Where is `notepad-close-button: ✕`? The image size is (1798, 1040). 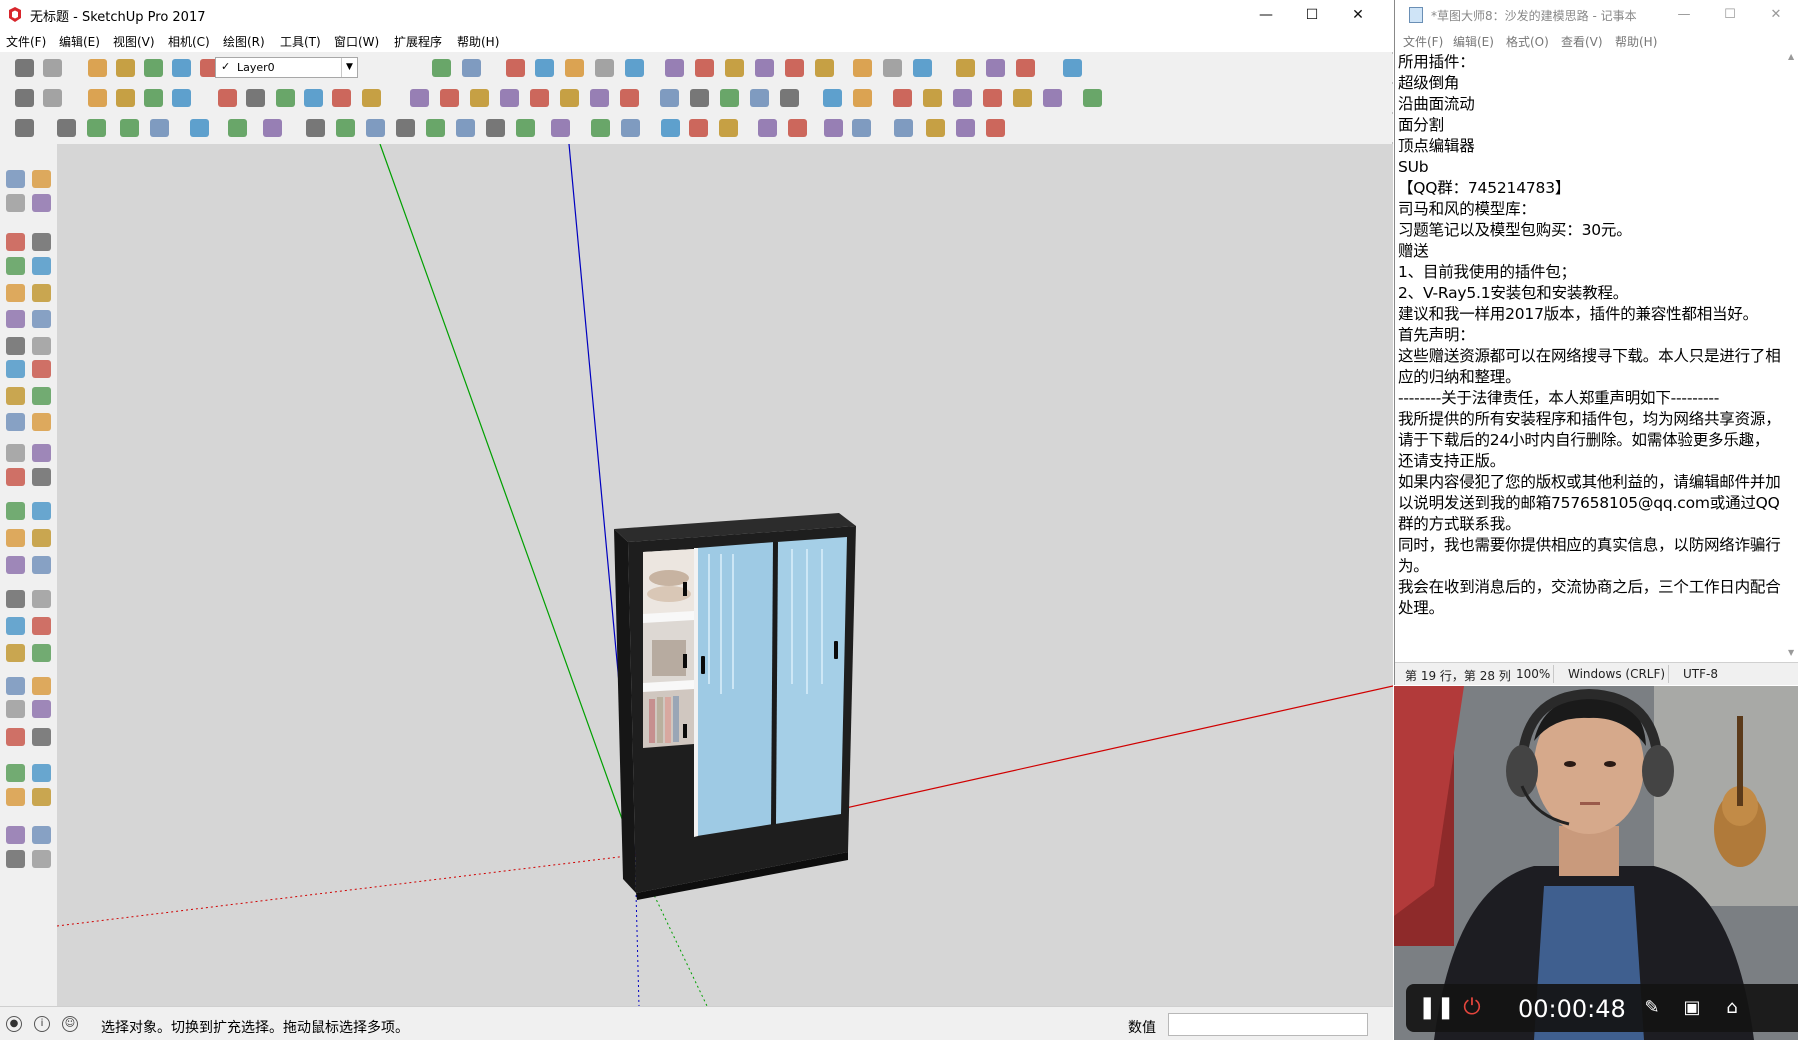 notepad-close-button: ✕ is located at coordinates (1775, 15).